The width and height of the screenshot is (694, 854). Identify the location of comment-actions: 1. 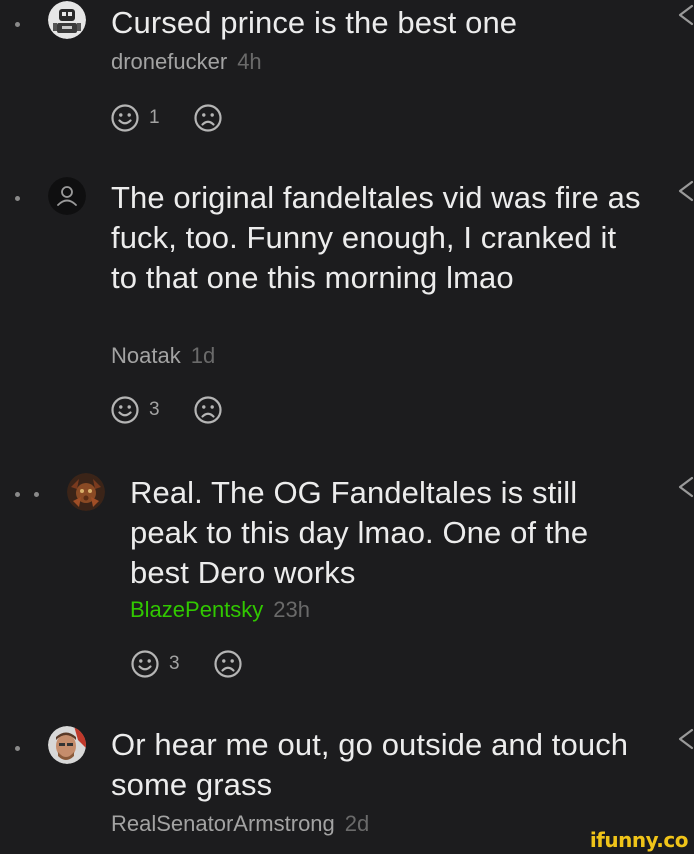
(166, 118).